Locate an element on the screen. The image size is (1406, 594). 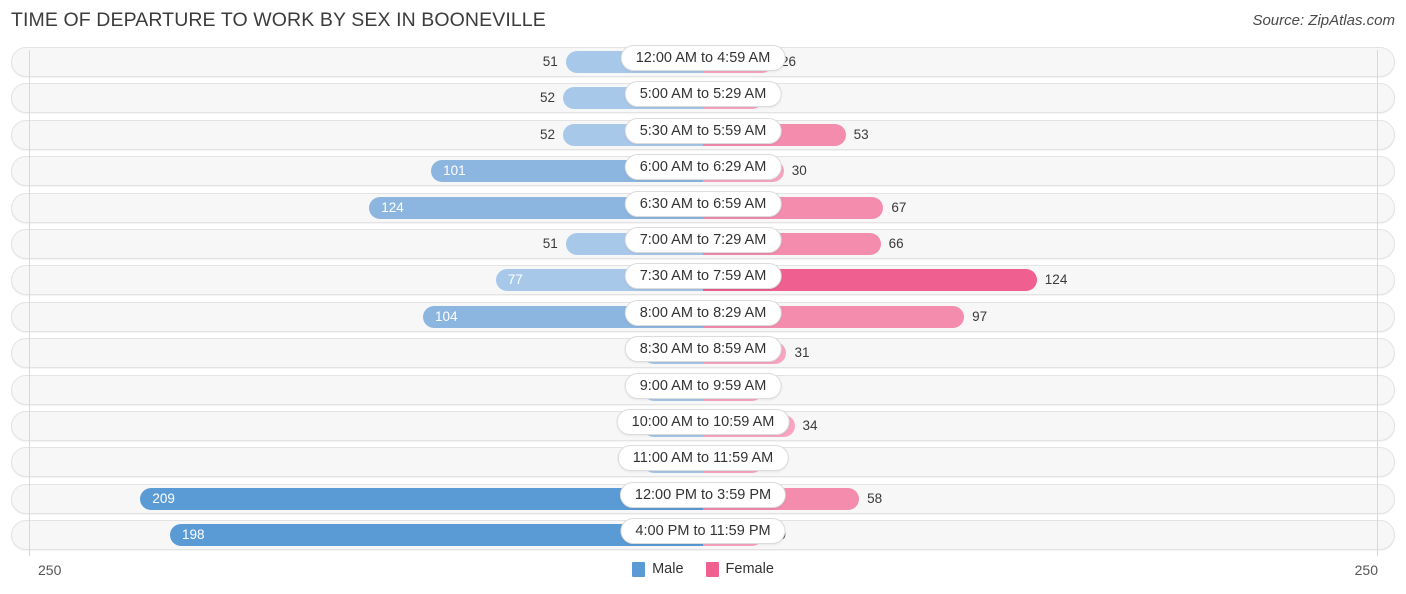
bar-row: 209 58 12:00 PM to 3:59 PM is located at coordinates (703, 499).